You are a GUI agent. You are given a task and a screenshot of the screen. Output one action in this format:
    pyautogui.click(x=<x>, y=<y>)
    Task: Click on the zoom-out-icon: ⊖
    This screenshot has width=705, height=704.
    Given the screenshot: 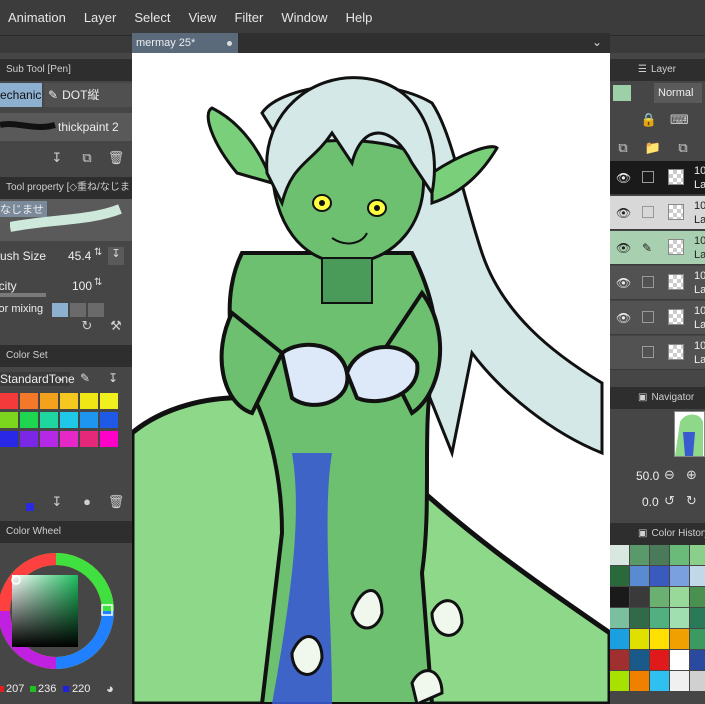 What is the action you would take?
    pyautogui.click(x=669, y=475)
    